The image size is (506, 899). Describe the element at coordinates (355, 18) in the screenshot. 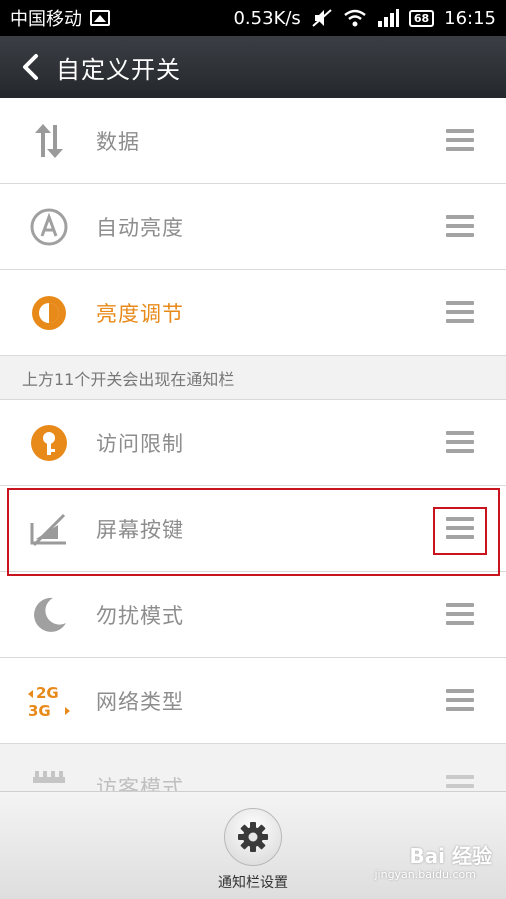

I see `wifi-icon` at that location.